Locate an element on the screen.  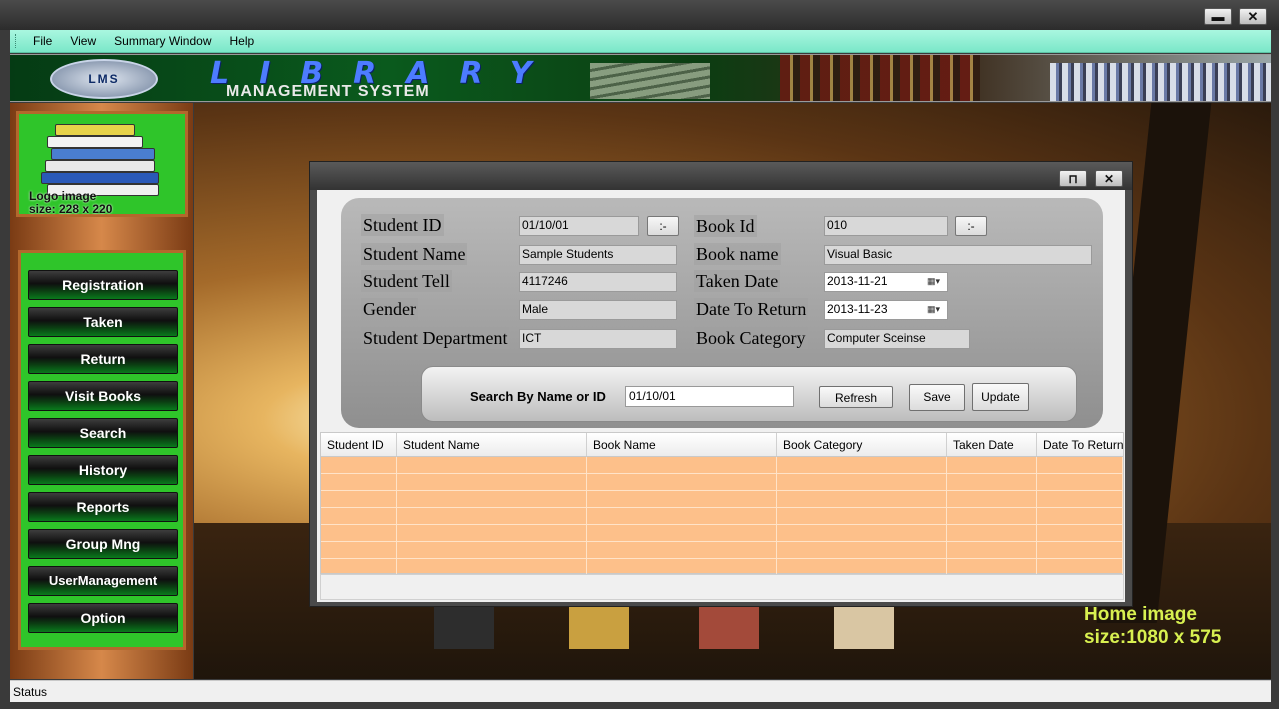
minimize-button: ▬ is located at coordinates (1218, 16).